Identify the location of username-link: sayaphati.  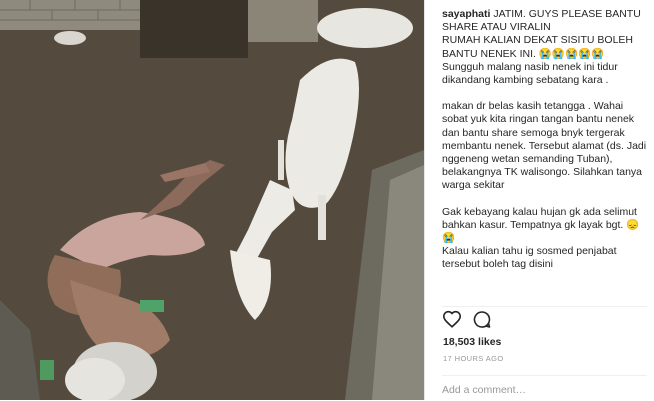
(466, 14).